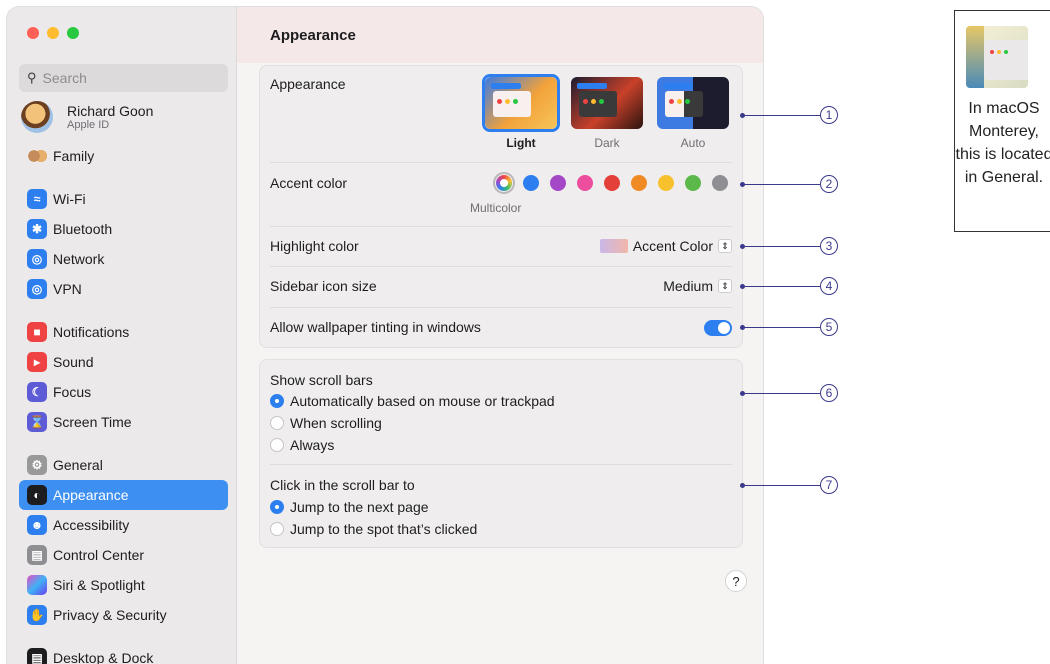  Describe the element at coordinates (672, 246) in the screenshot. I see `highlight-value: Accent Color` at that location.